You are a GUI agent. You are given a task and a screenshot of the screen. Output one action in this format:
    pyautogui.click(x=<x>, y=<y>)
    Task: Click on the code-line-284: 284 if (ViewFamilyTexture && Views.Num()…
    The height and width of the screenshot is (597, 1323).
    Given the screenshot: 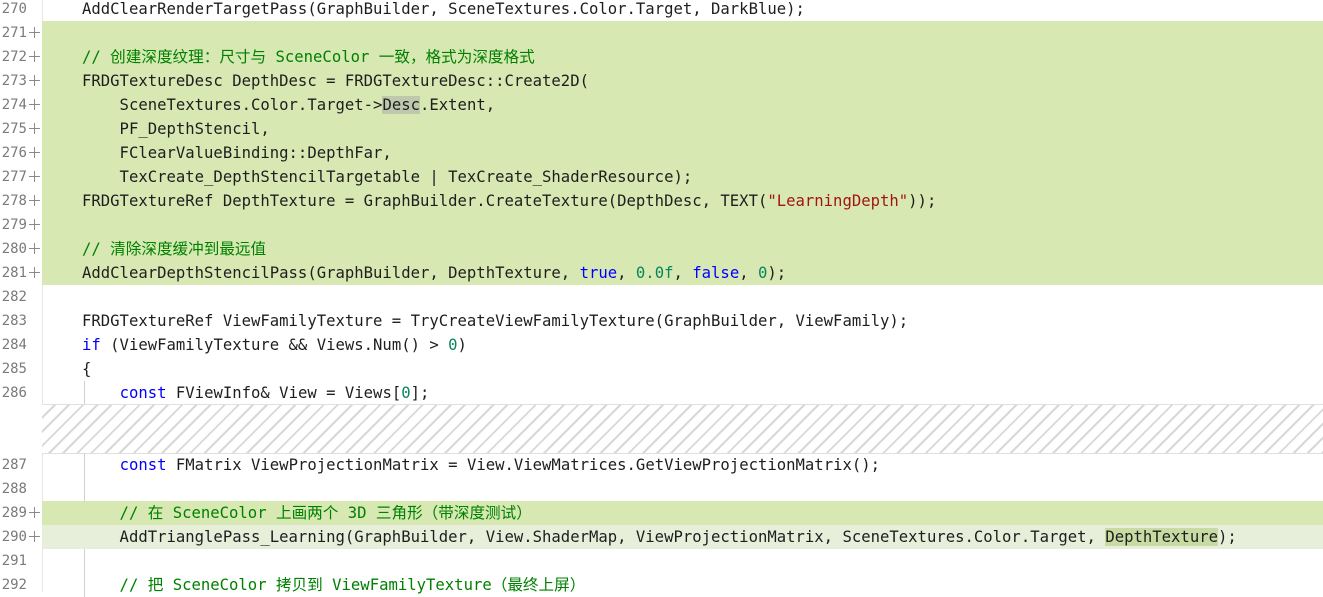 What is the action you would take?
    pyautogui.click(x=661, y=345)
    